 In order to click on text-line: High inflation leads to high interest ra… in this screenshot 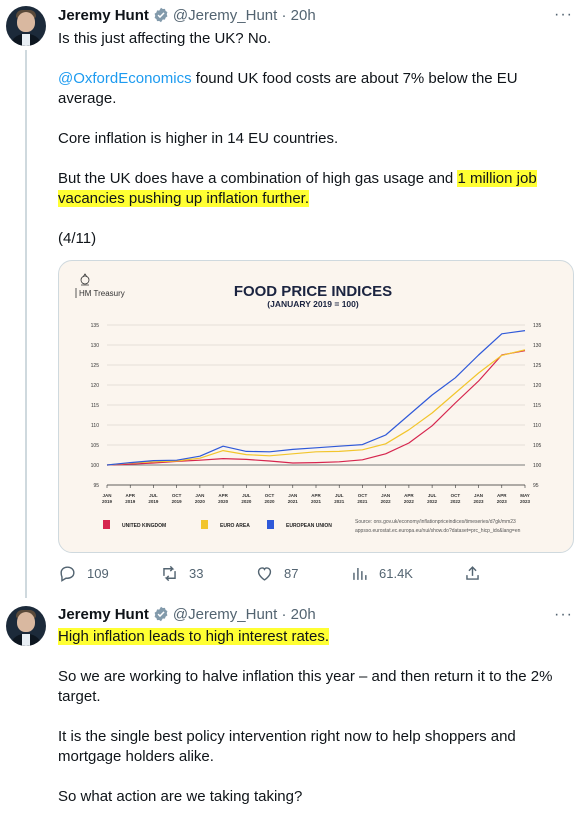, I will do `click(315, 637)`.